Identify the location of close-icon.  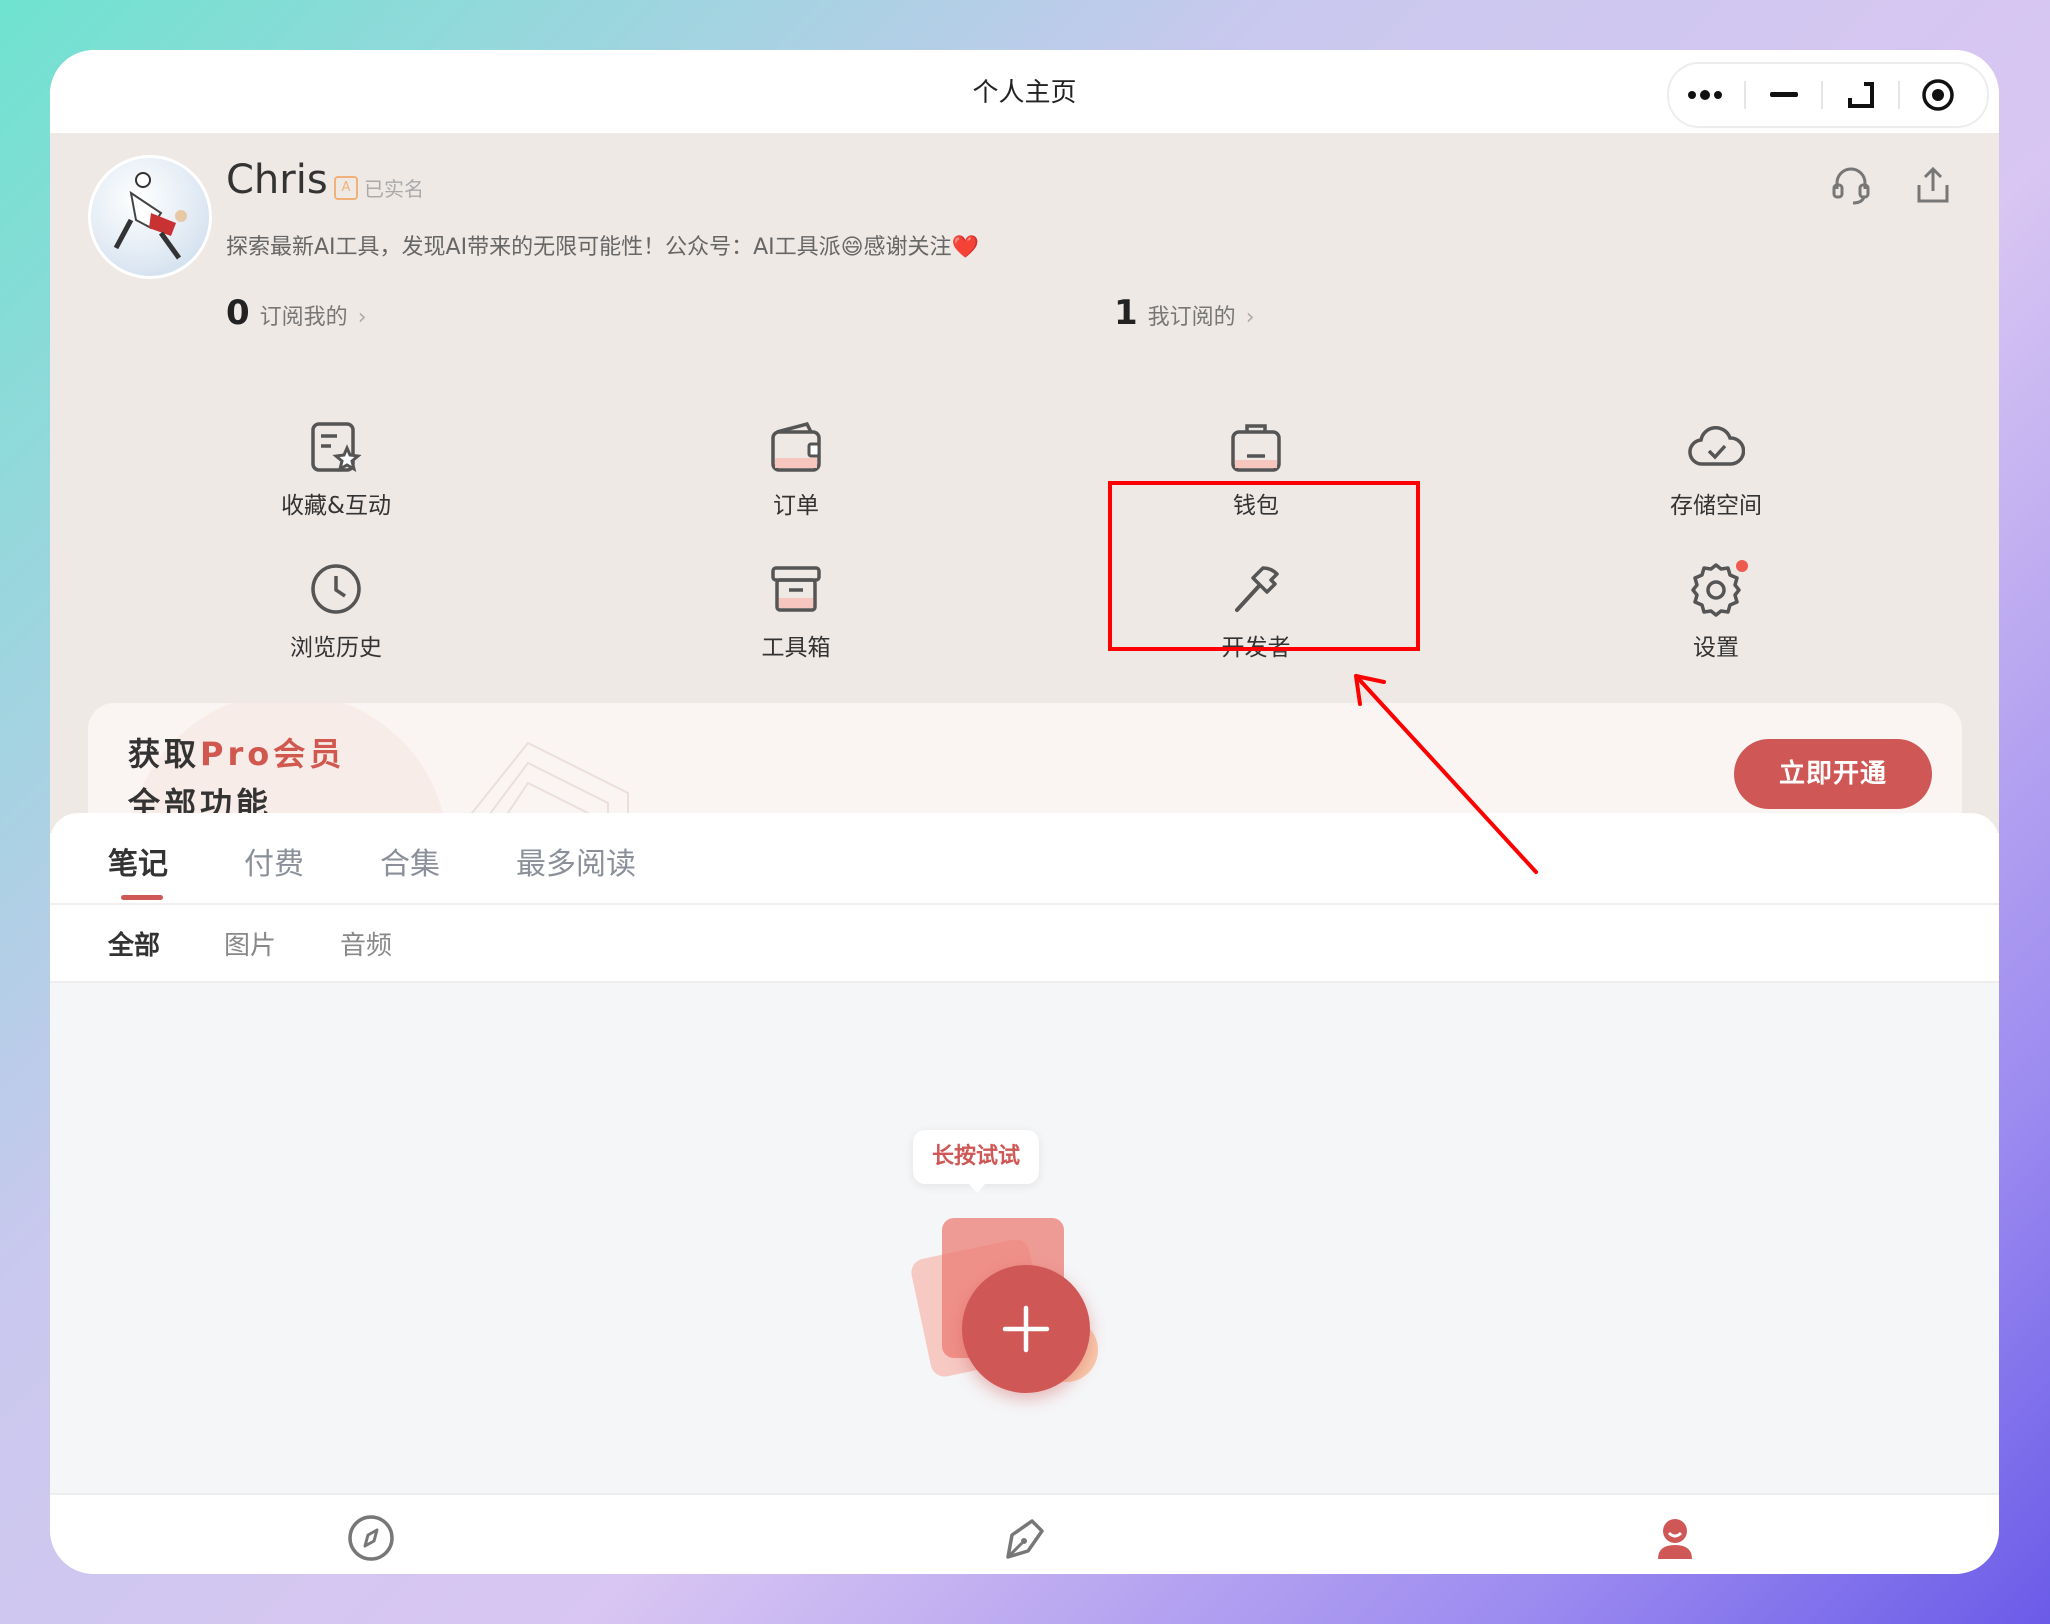
(1937, 95).